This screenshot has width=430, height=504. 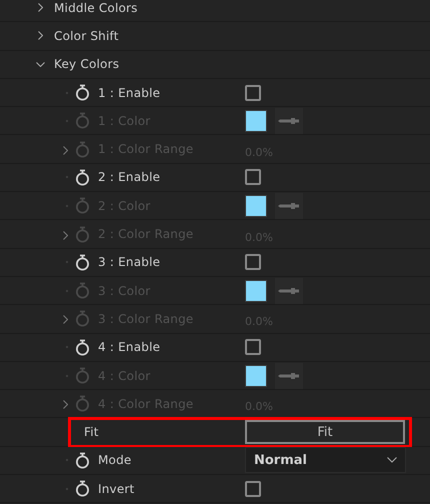 I want to click on group-label: Key Colors, so click(x=87, y=64).